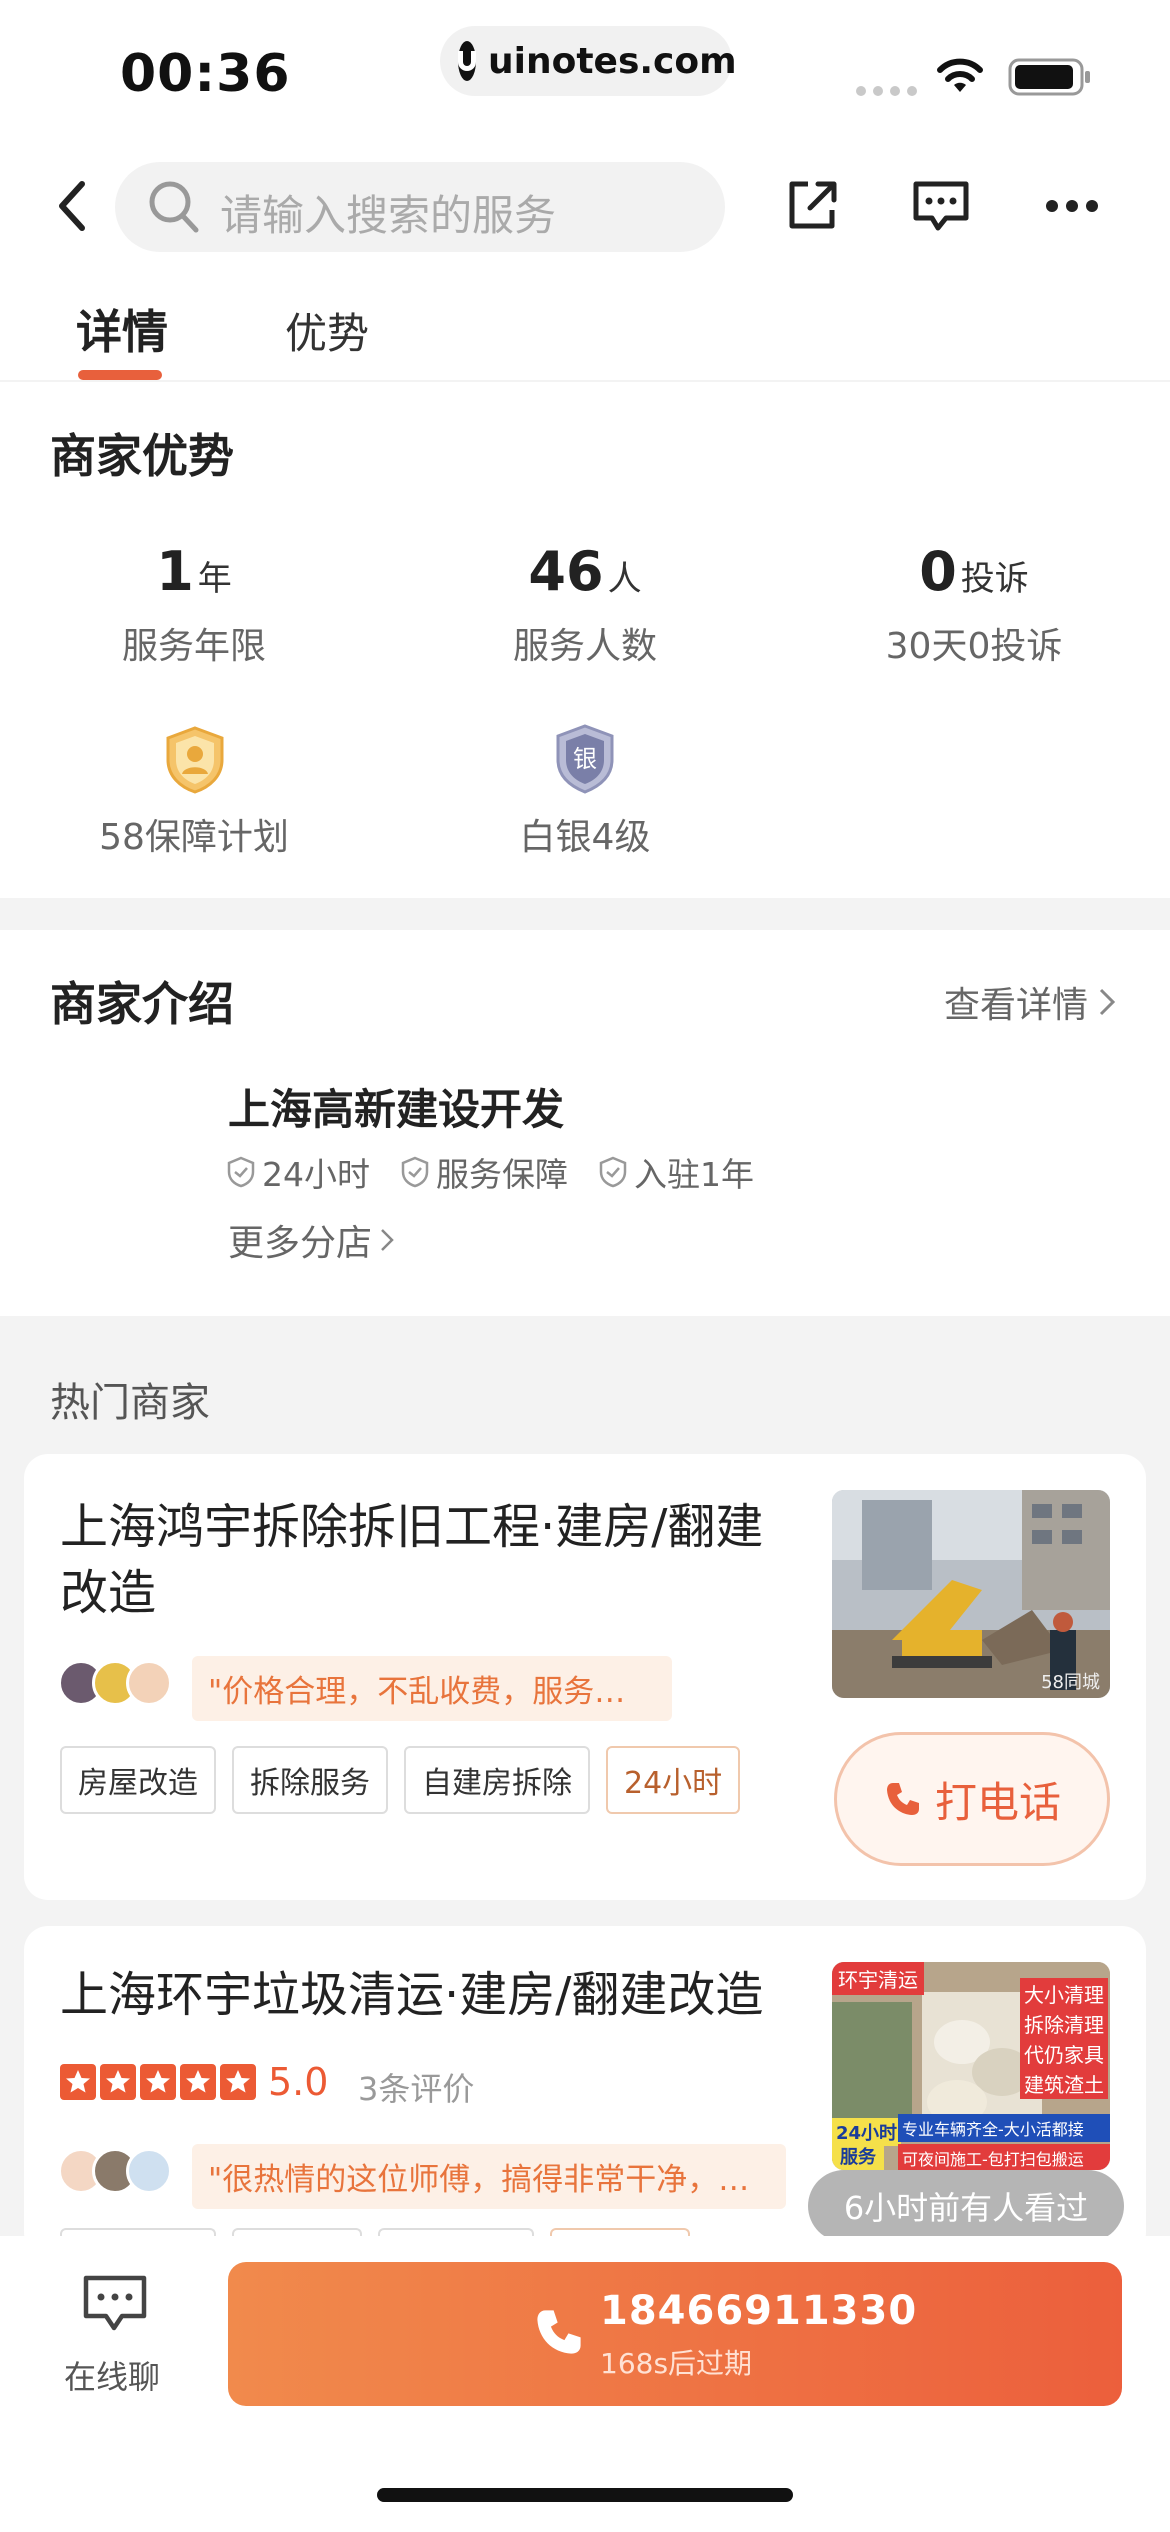 This screenshot has height=2532, width=1170. What do you see at coordinates (974, 604) in the screenshot?
I see `stat-complaints: 0 投诉 30天0投诉` at bounding box center [974, 604].